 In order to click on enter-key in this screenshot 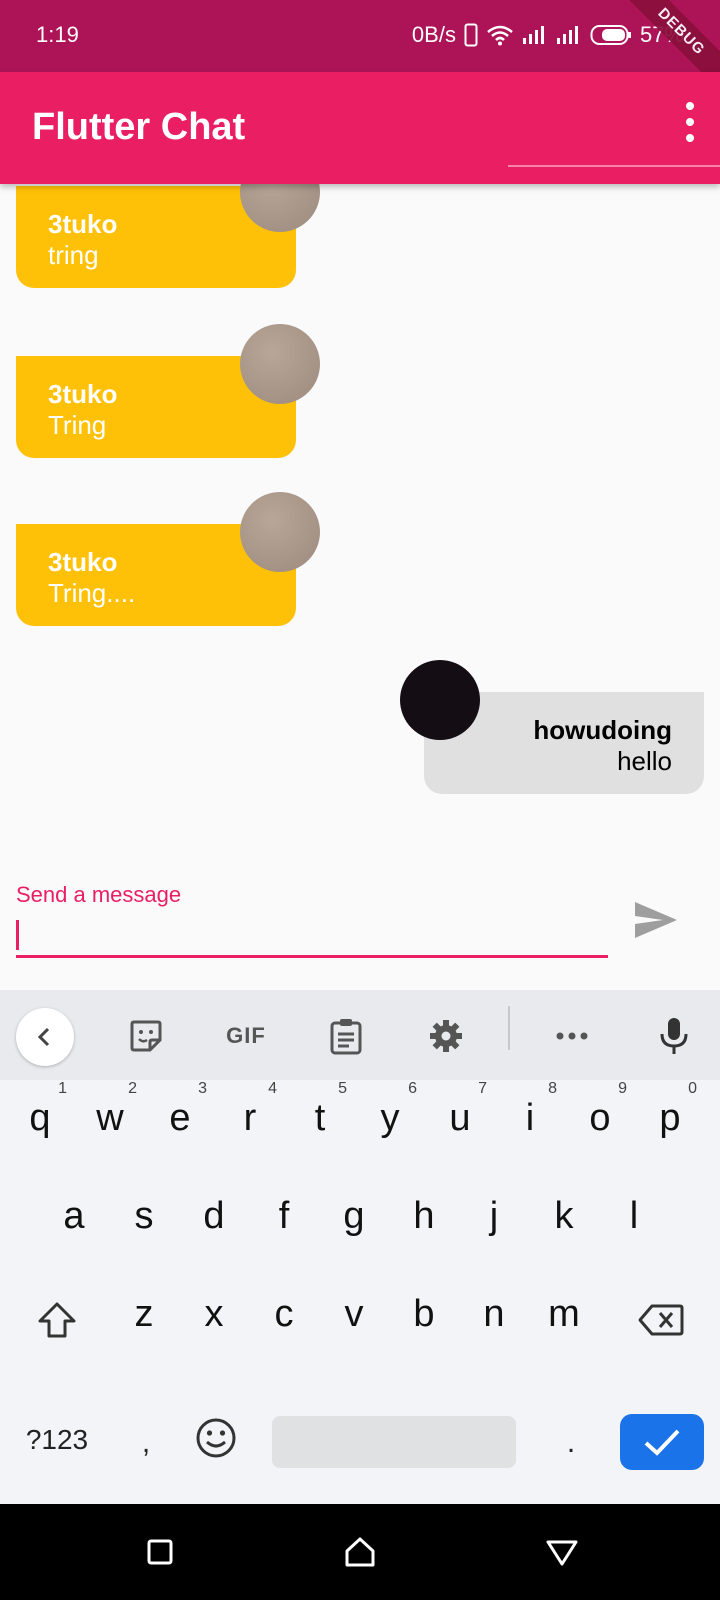, I will do `click(662, 1442)`.